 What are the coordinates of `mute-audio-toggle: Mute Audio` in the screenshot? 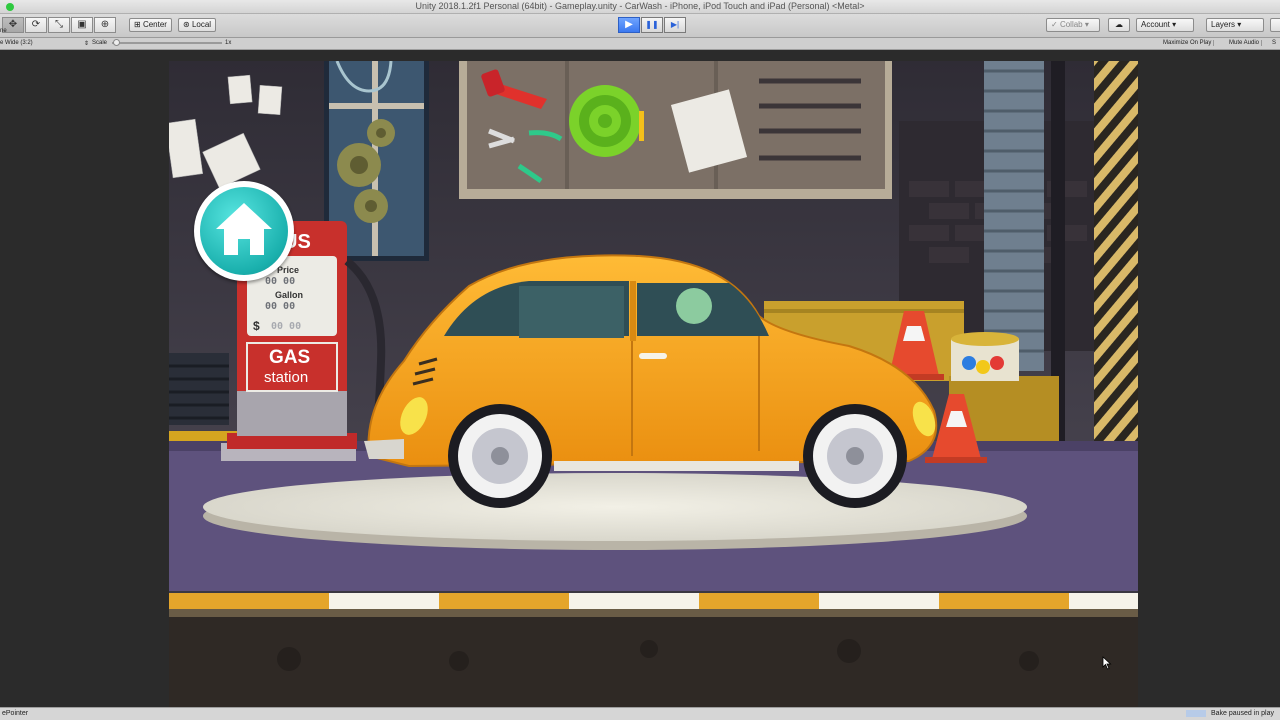 It's located at (1246, 43).